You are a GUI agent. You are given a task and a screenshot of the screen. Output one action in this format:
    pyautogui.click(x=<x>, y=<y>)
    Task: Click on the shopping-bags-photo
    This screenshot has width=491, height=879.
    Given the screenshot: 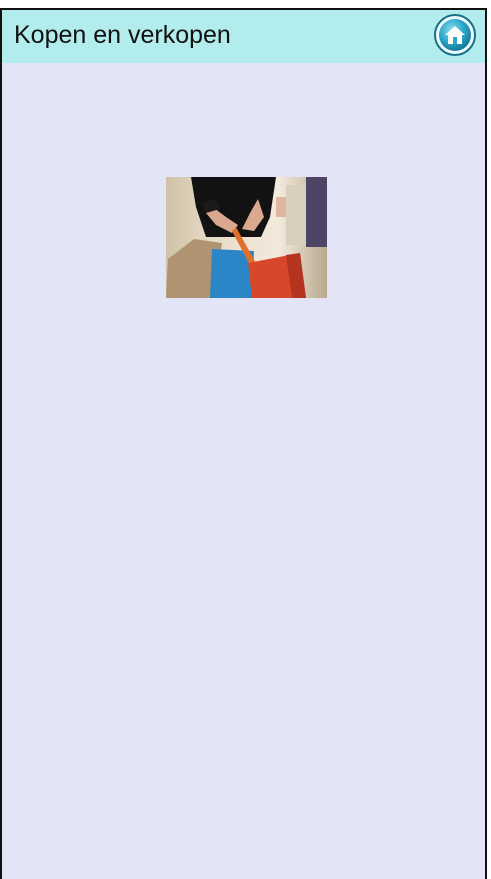 What is the action you would take?
    pyautogui.click(x=246, y=237)
    